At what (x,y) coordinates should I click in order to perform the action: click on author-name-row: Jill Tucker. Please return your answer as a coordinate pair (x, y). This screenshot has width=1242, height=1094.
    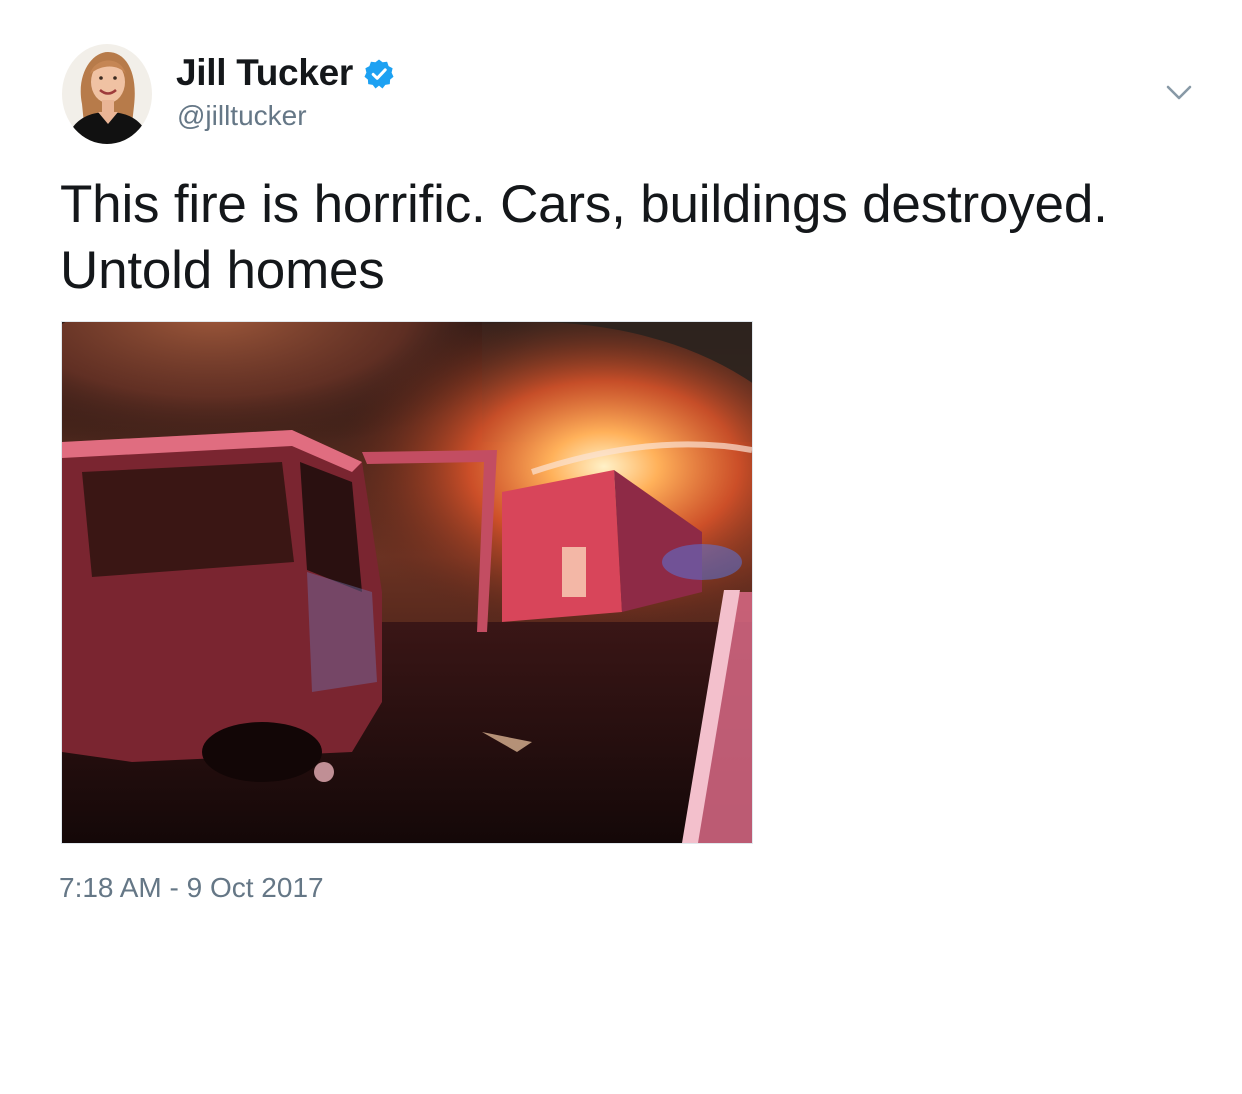
    Looking at the image, I should click on (285, 73).